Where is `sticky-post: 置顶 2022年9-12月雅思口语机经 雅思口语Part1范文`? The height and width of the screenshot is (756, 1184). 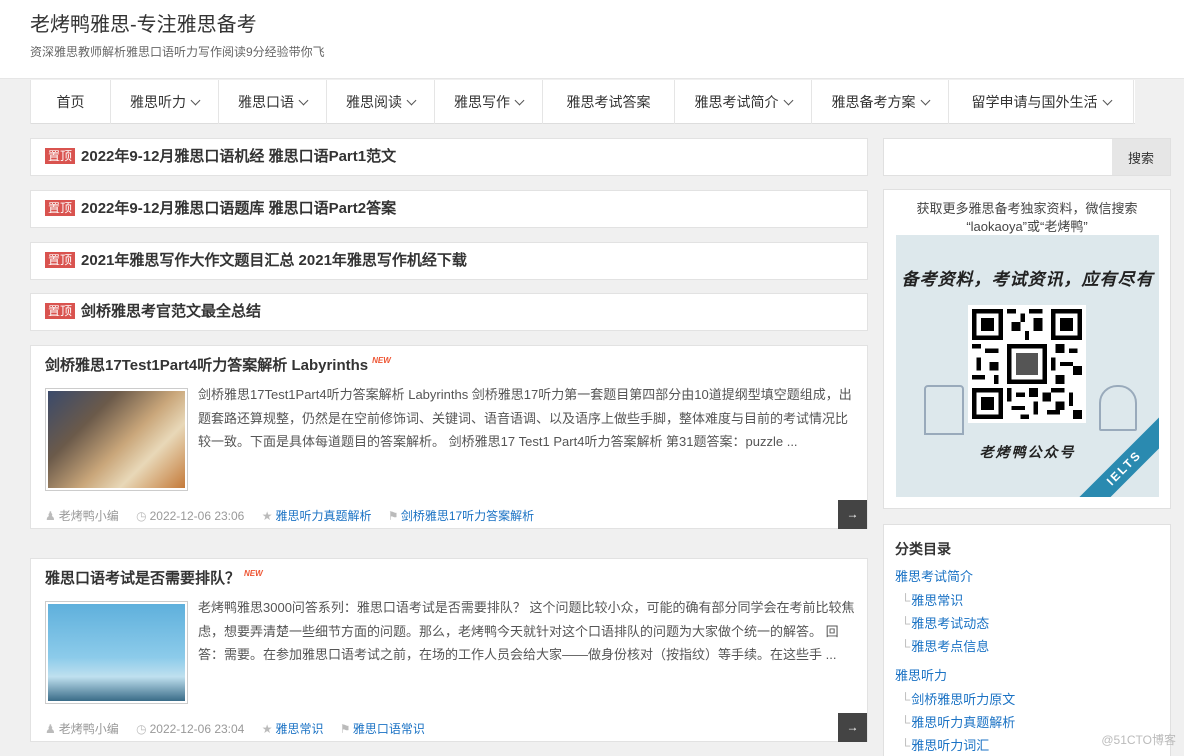 sticky-post: 置顶 2022年9-12月雅思口语机经 雅思口语Part1范文 is located at coordinates (449, 157).